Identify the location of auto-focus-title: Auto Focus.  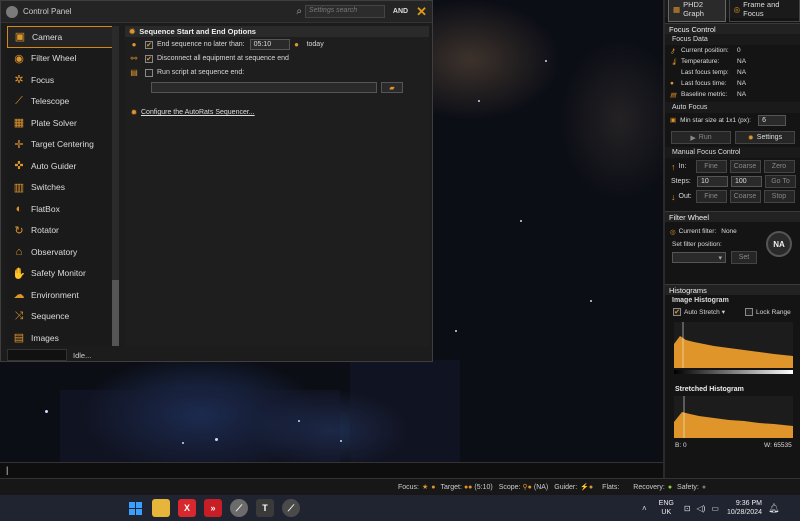
(732, 107).